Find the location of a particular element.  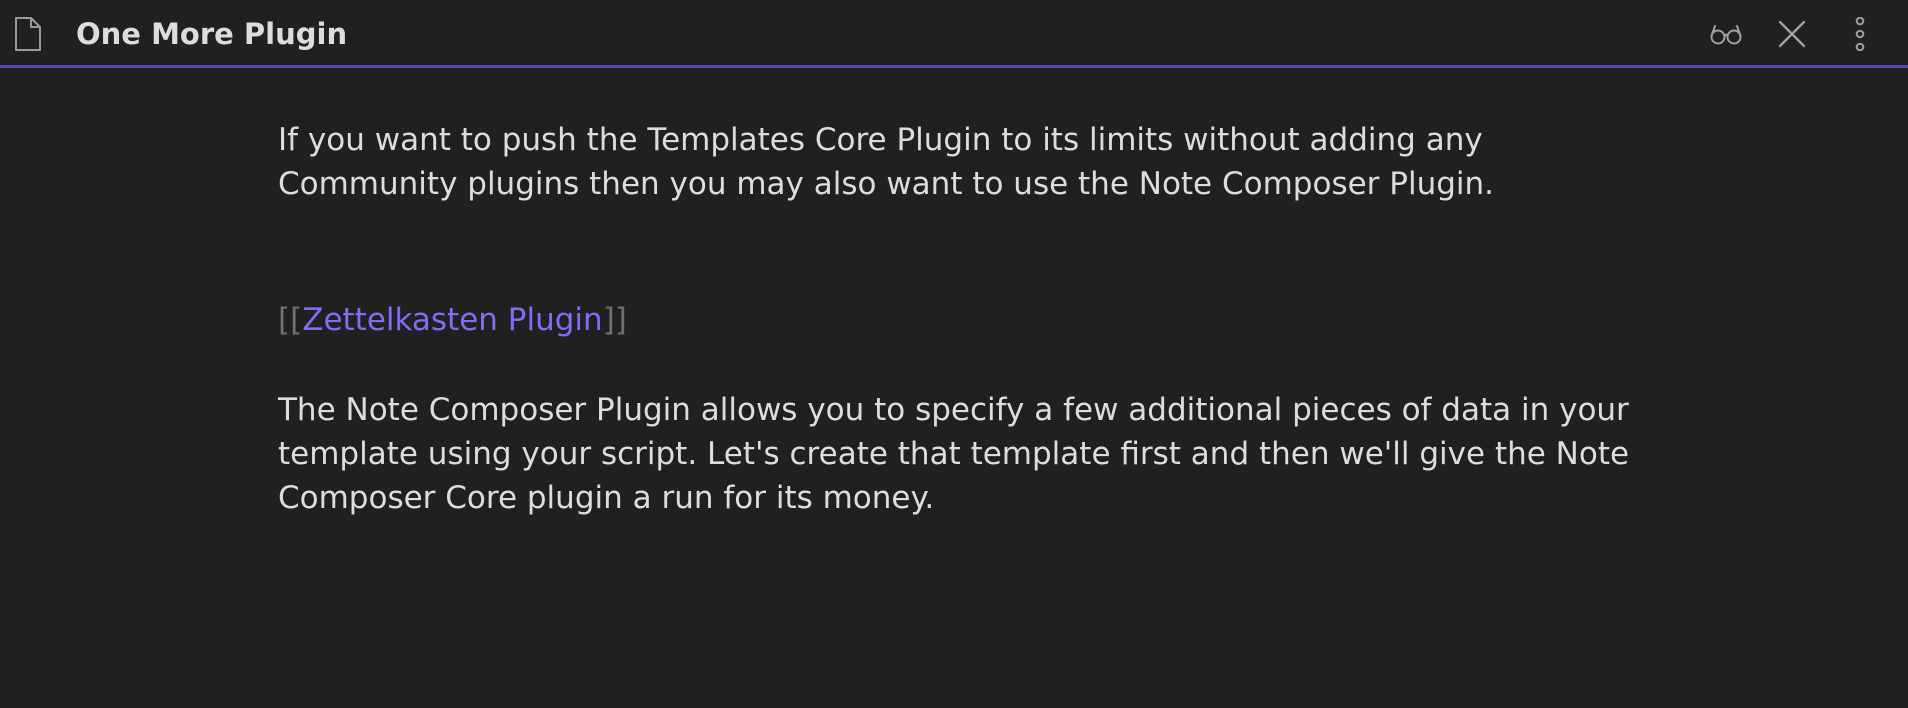

link-open-brackets: [[ is located at coordinates (290, 320).